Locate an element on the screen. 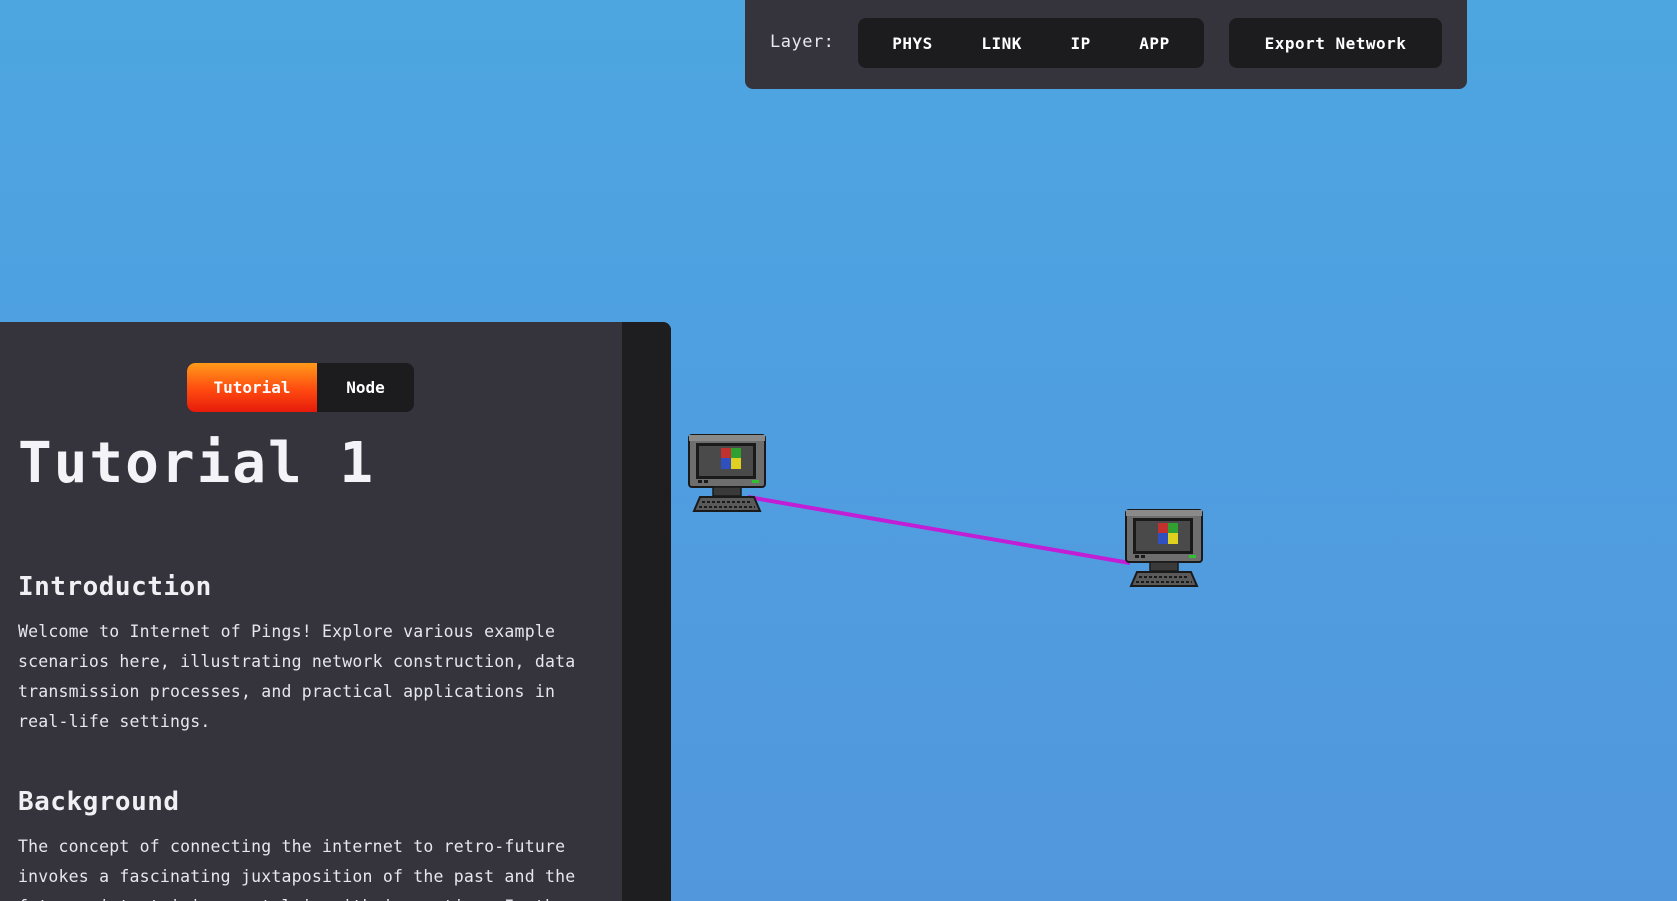  tab-tutorial: Tutorial is located at coordinates (252, 387).